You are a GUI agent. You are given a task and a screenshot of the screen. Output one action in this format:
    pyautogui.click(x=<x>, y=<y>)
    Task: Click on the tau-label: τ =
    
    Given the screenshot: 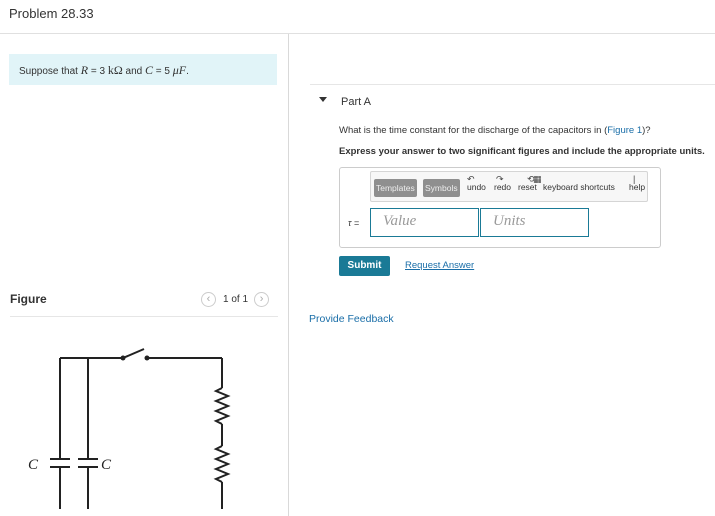 What is the action you would take?
    pyautogui.click(x=354, y=223)
    